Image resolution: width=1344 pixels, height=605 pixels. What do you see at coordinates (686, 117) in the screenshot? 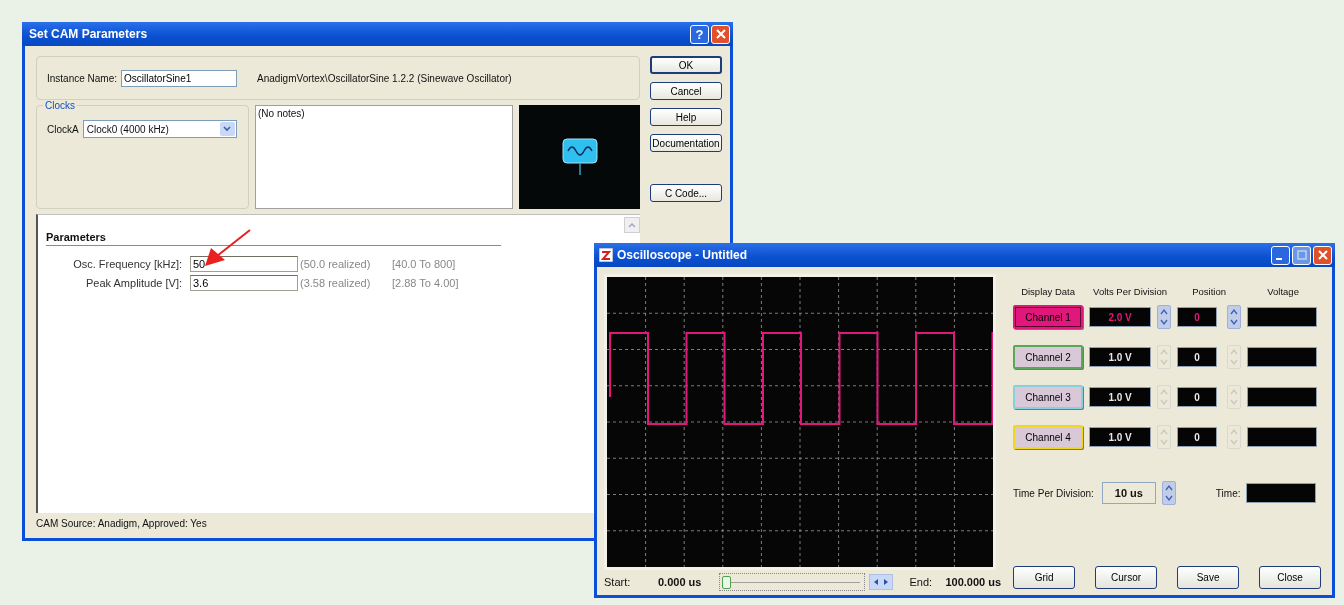
I see `dialog-button: Help` at bounding box center [686, 117].